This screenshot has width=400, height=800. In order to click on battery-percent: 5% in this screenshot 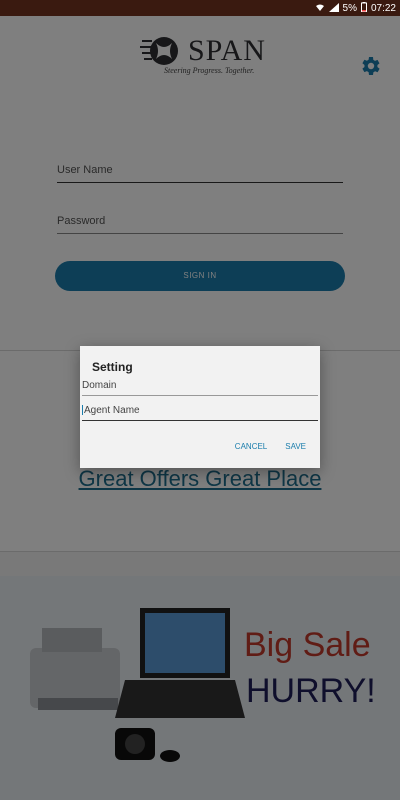, I will do `click(349, 8)`.